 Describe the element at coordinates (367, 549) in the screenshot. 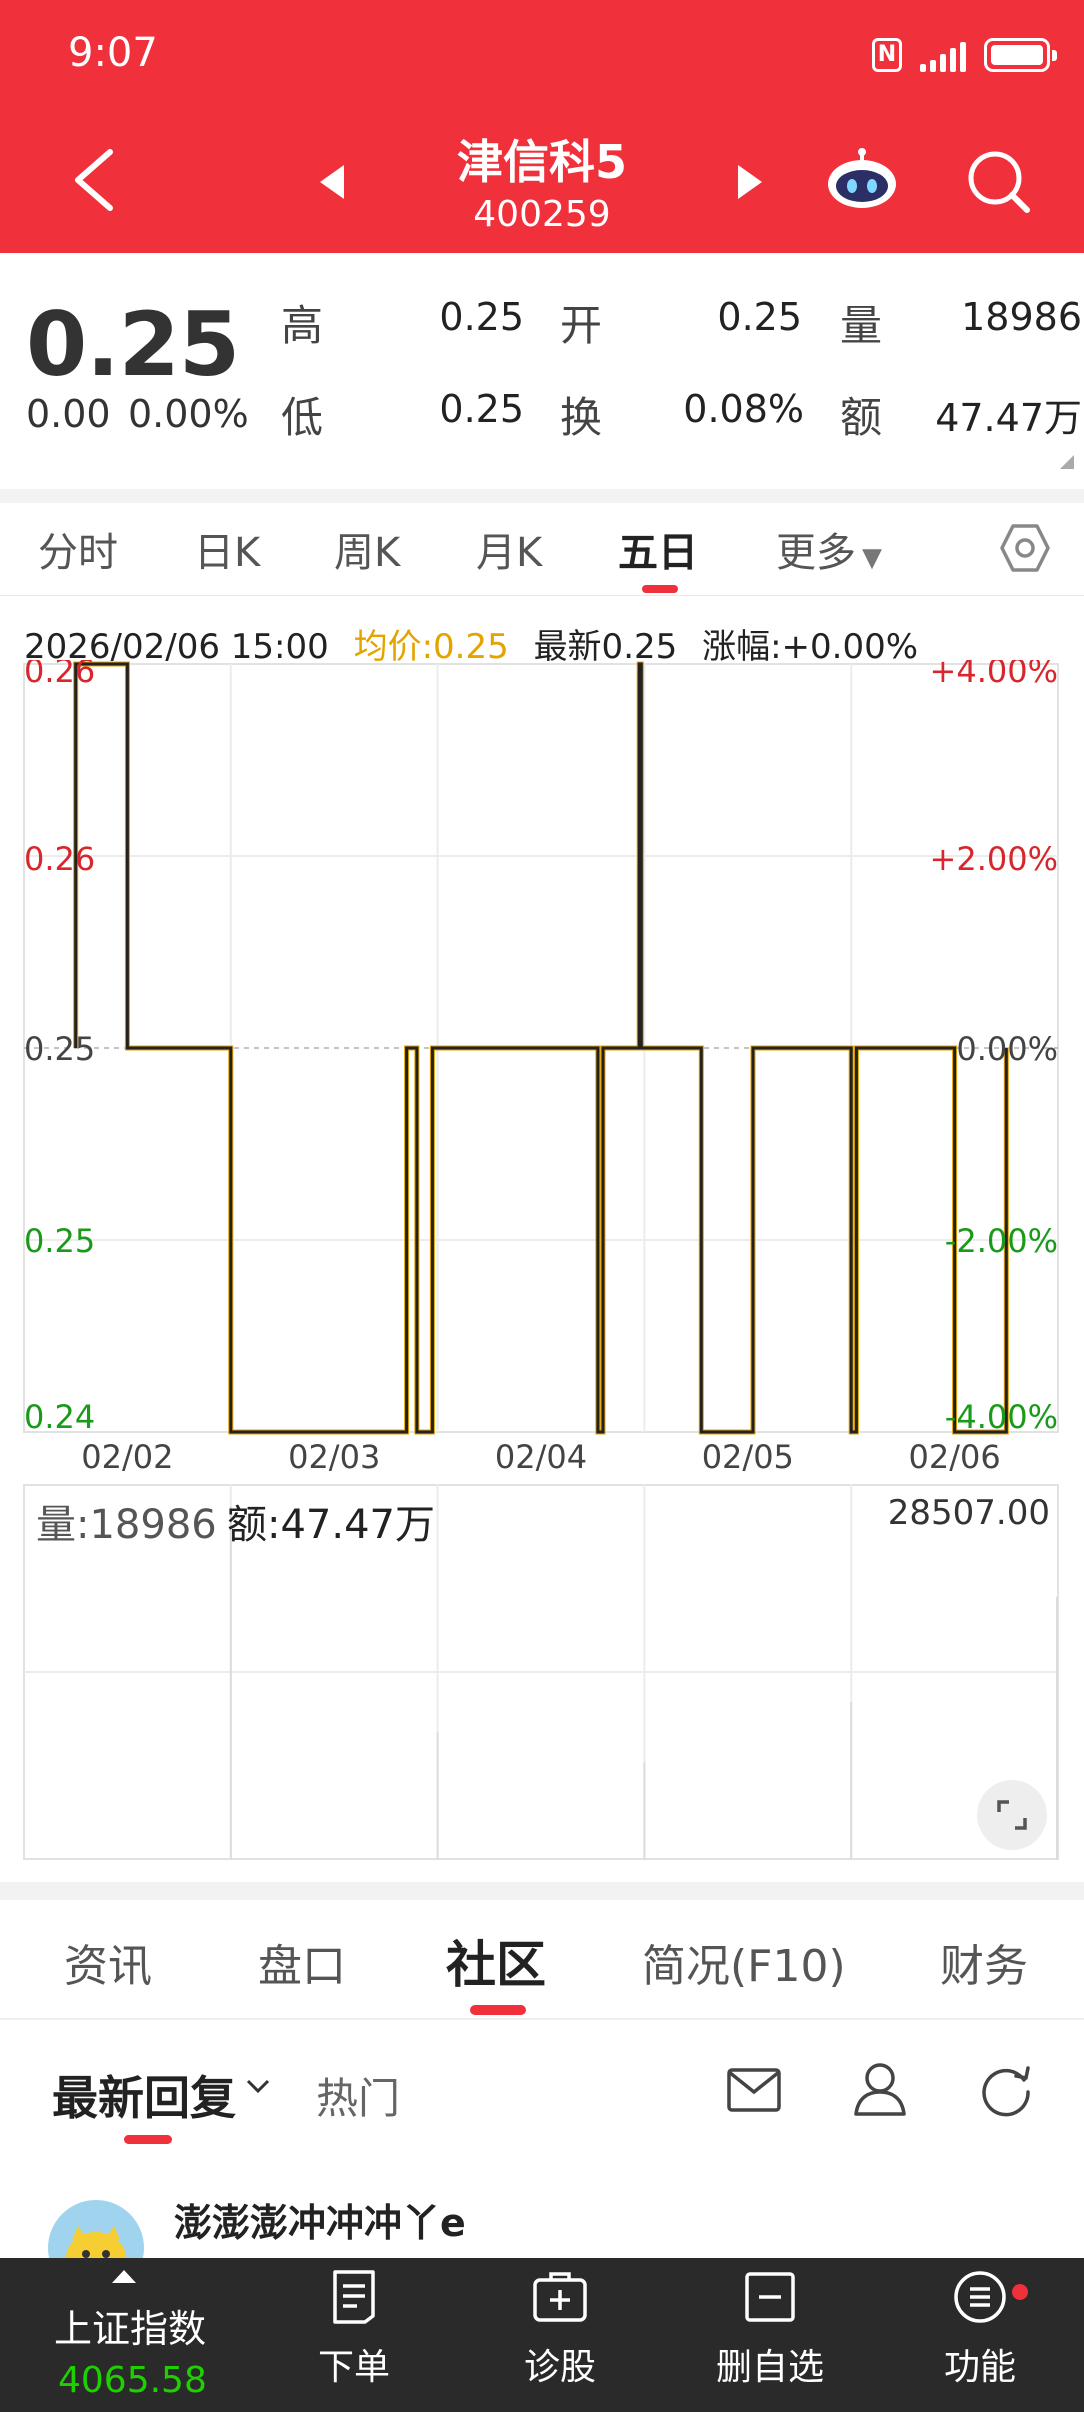

I see `tab-weekly-k: 周K` at that location.